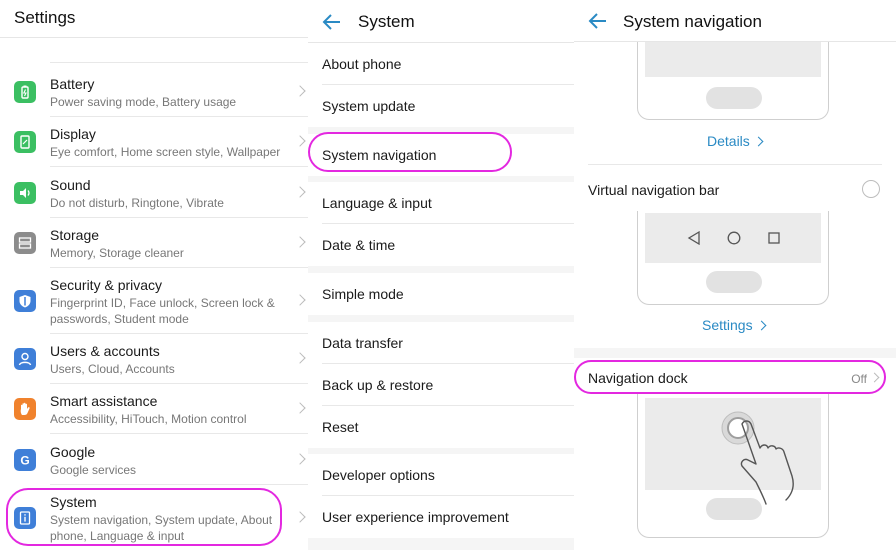 The image size is (896, 550). I want to click on nav-home-icon, so click(734, 238).